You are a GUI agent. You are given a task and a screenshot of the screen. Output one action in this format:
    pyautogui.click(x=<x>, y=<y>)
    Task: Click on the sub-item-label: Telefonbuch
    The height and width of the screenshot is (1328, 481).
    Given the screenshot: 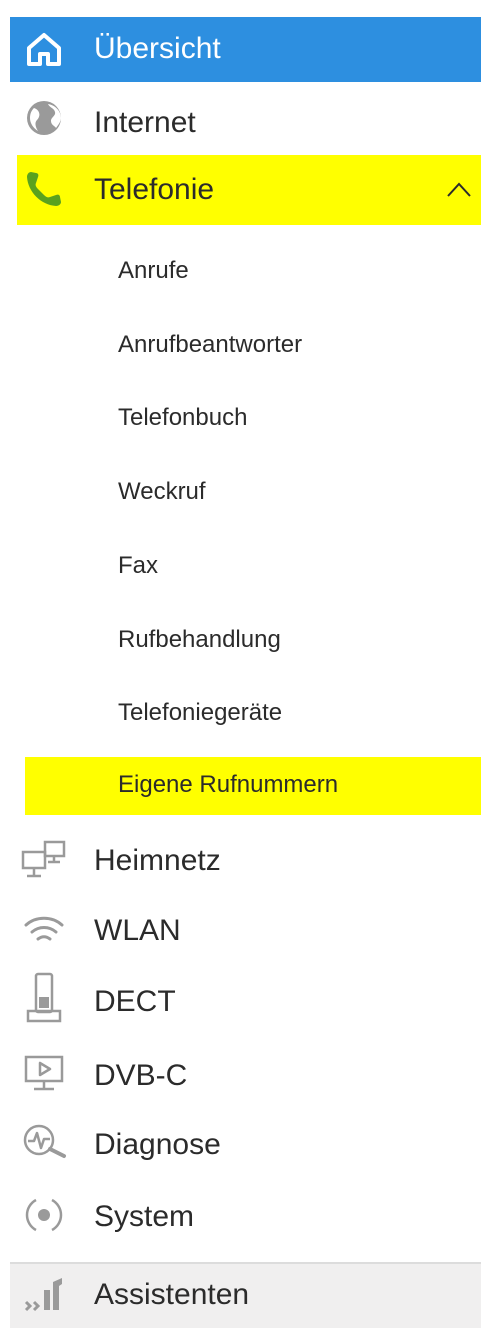 What is the action you would take?
    pyautogui.click(x=183, y=417)
    